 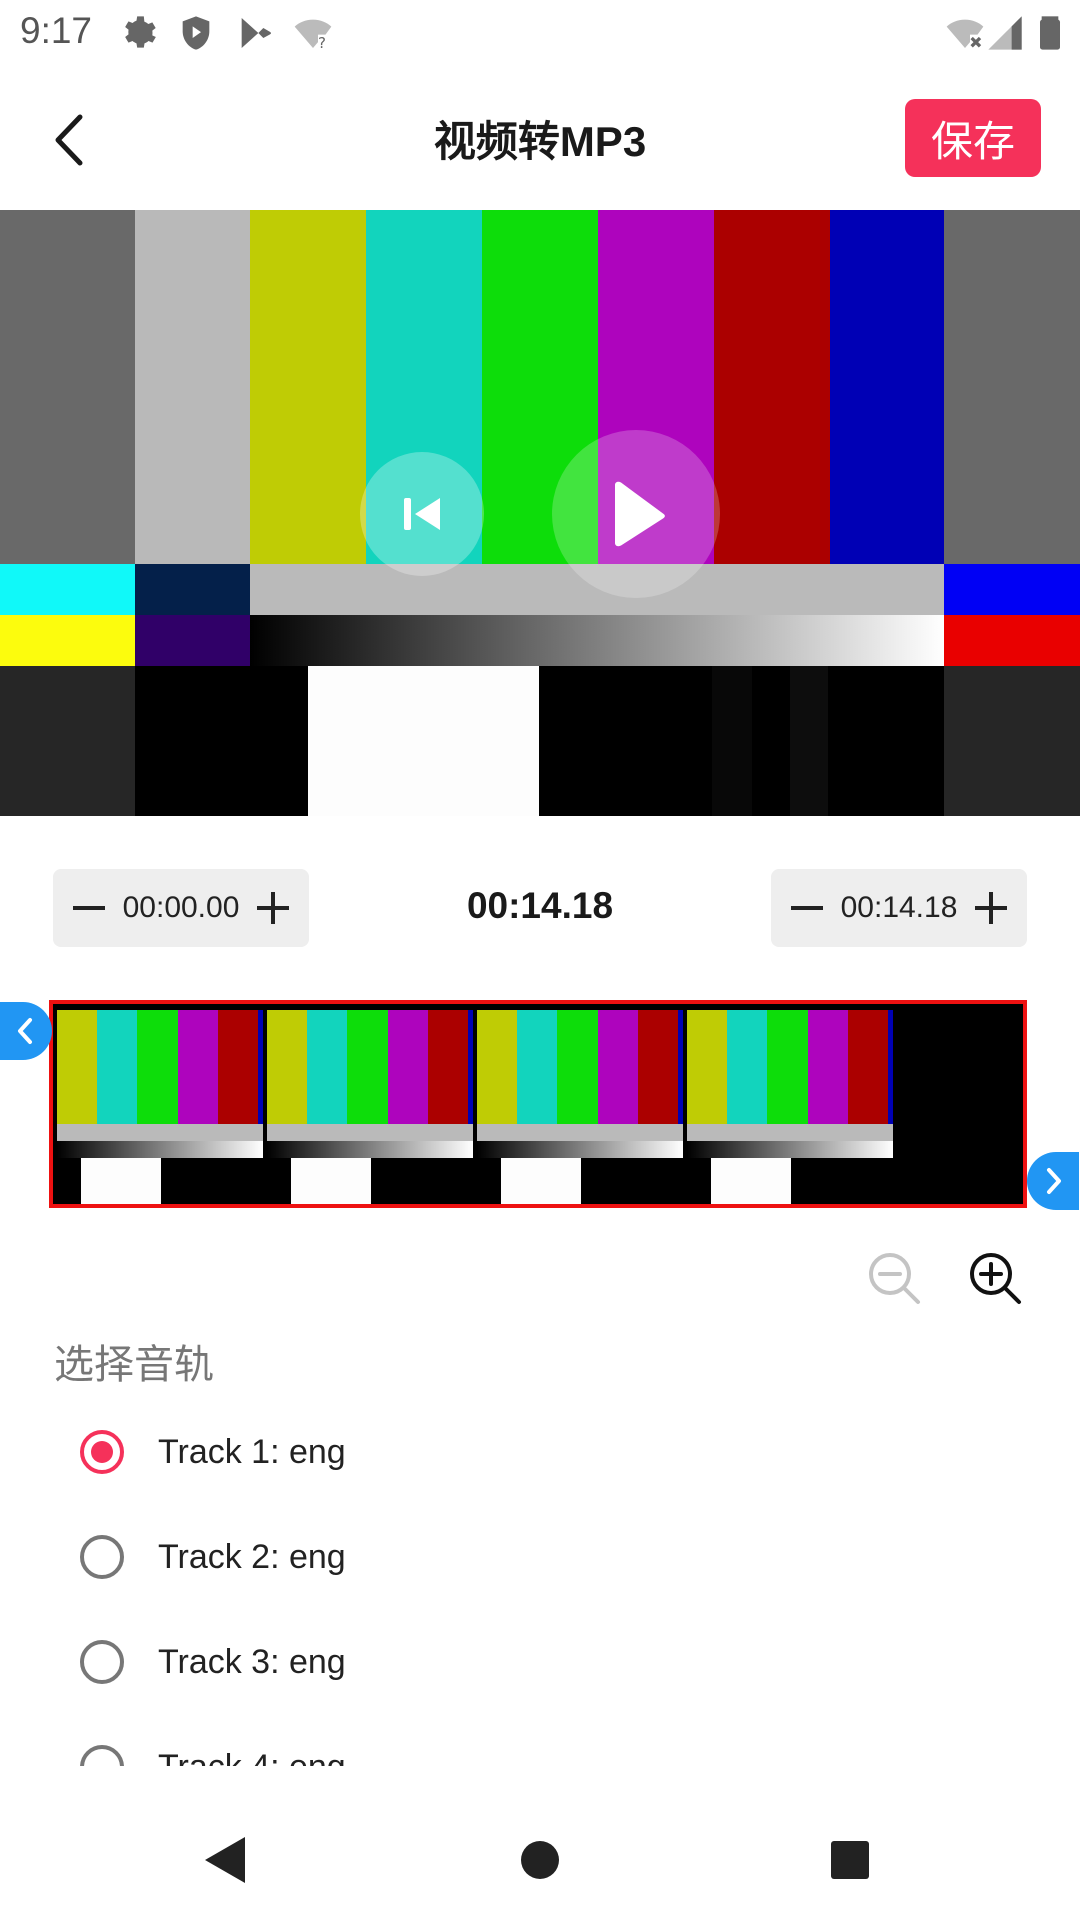 I want to click on nav-back-icon, so click(x=225, y=1860).